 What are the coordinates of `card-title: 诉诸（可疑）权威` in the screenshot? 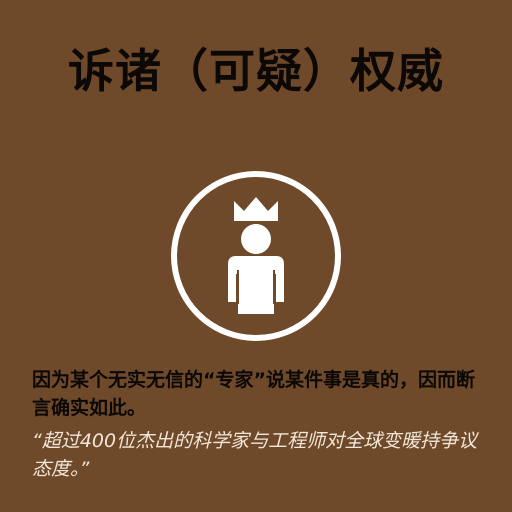 It's located at (256, 71).